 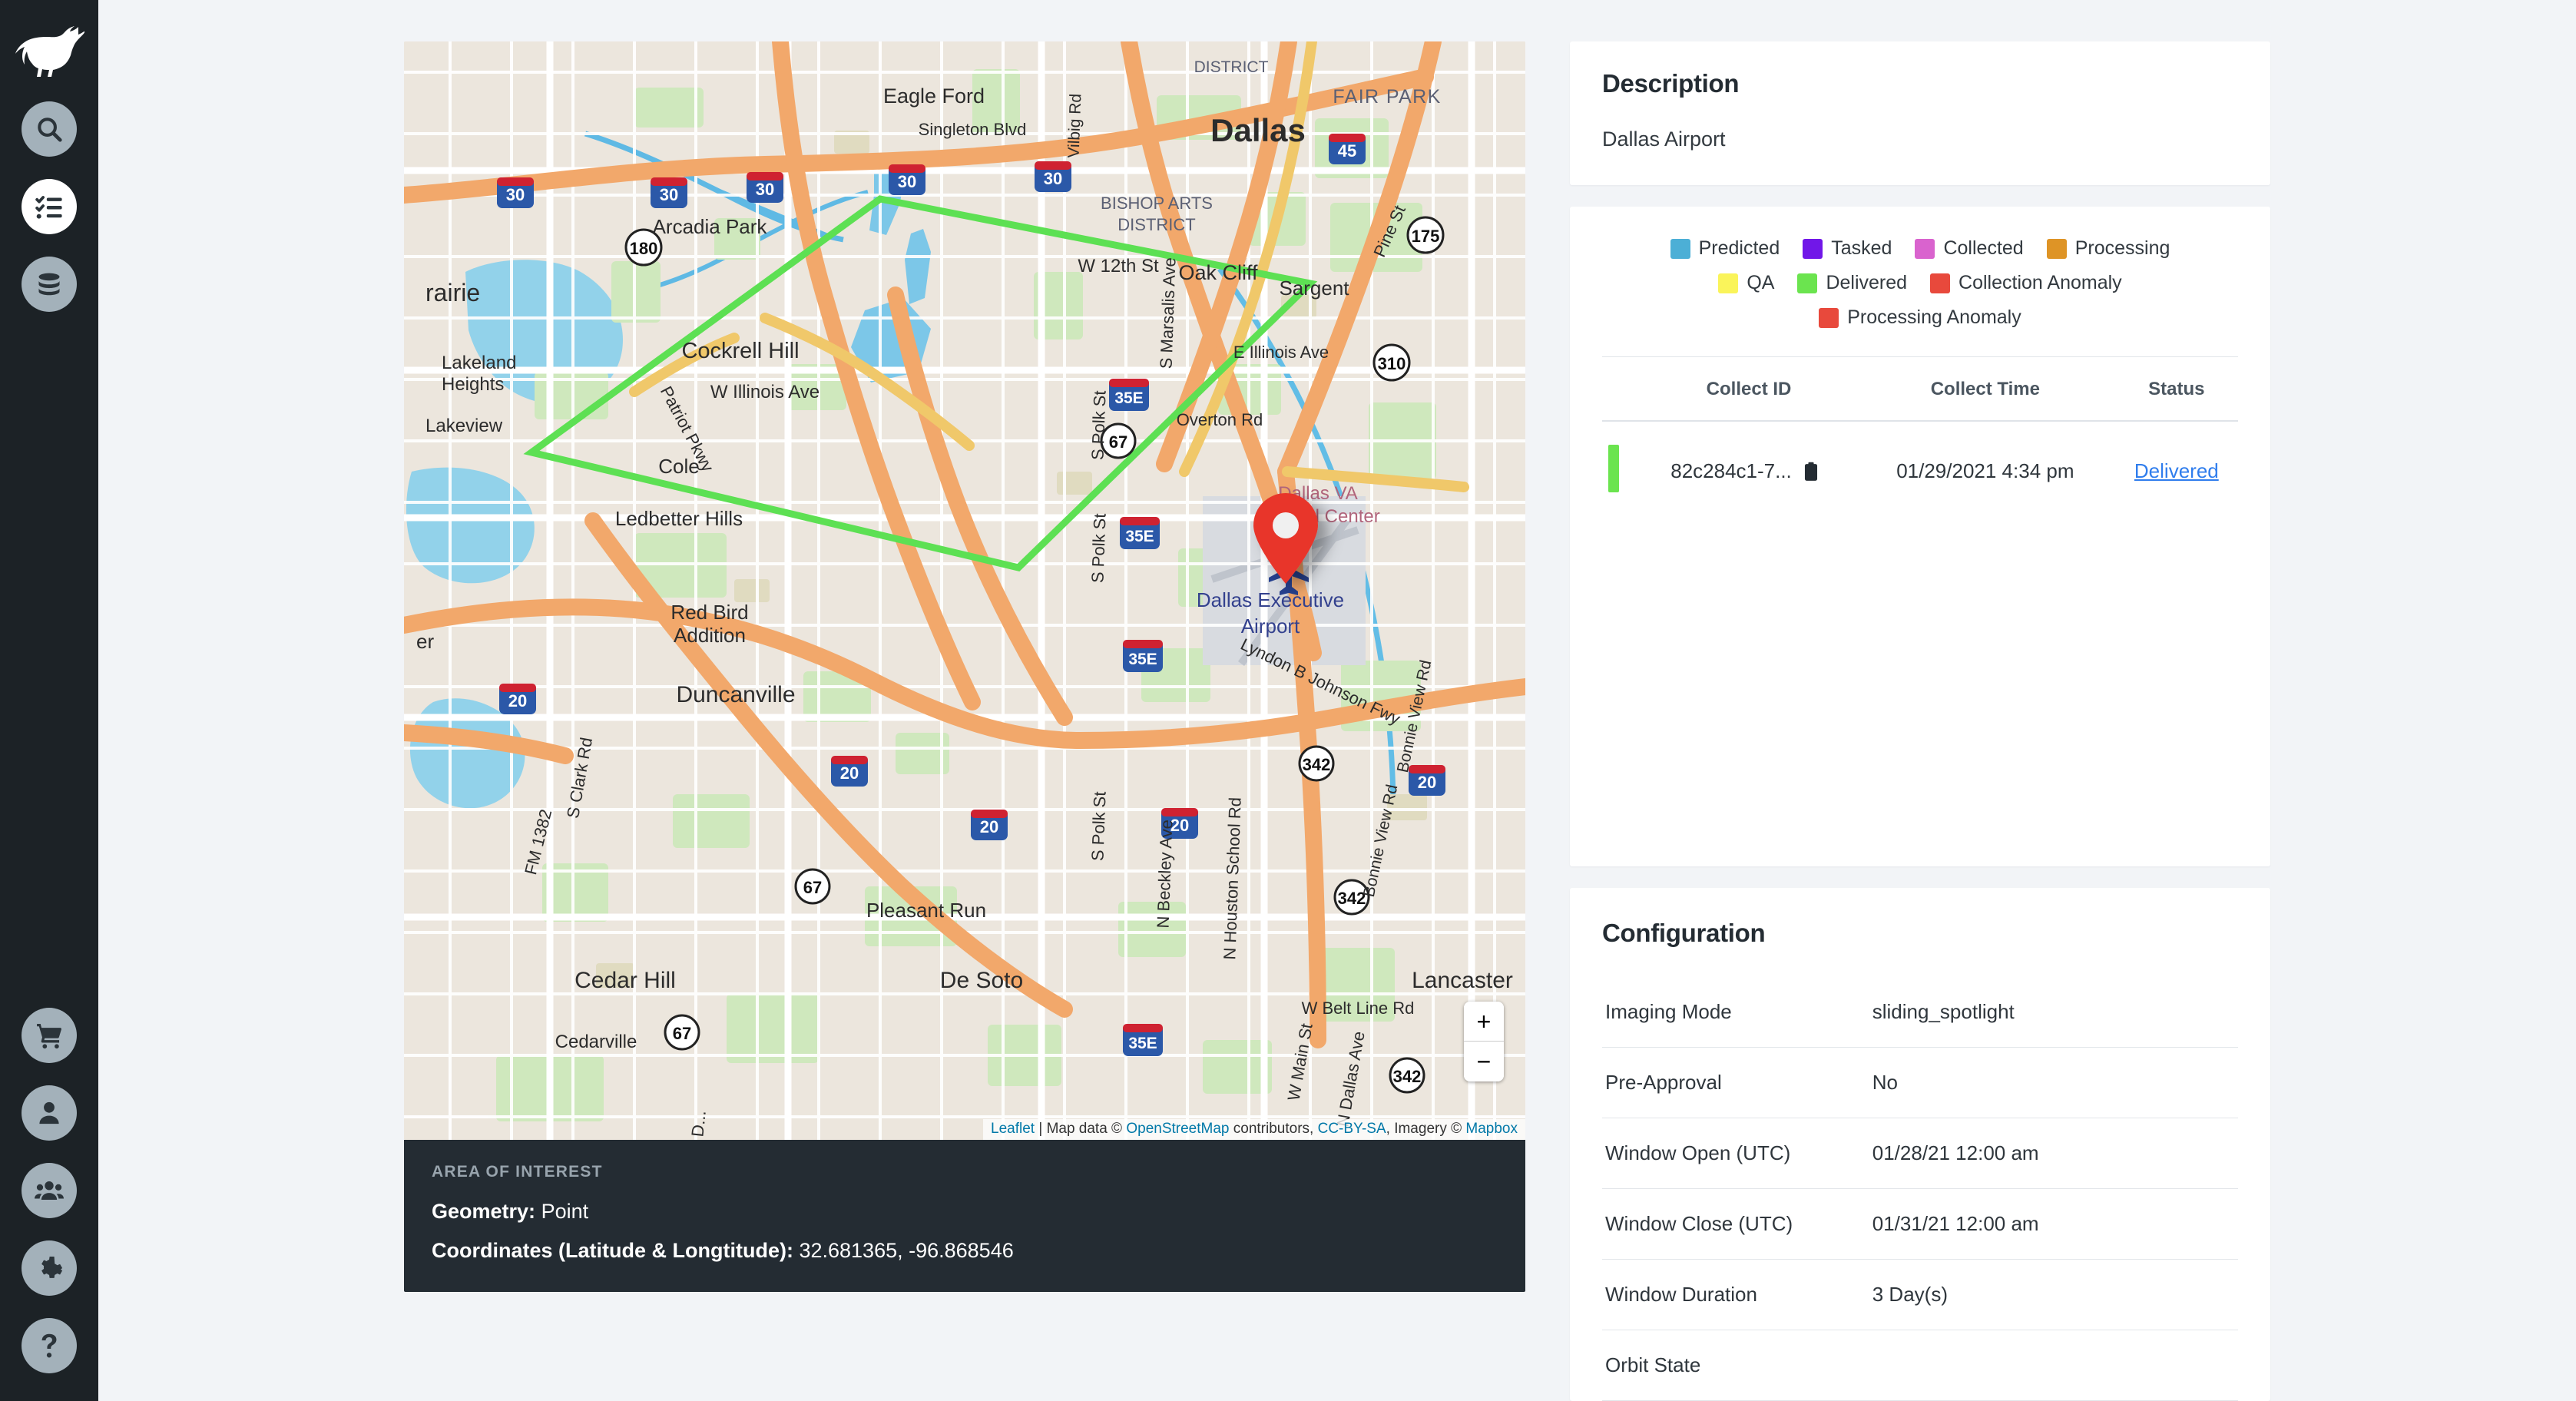 I want to click on svg-text: S Marsalis Ave, so click(x=1167, y=313).